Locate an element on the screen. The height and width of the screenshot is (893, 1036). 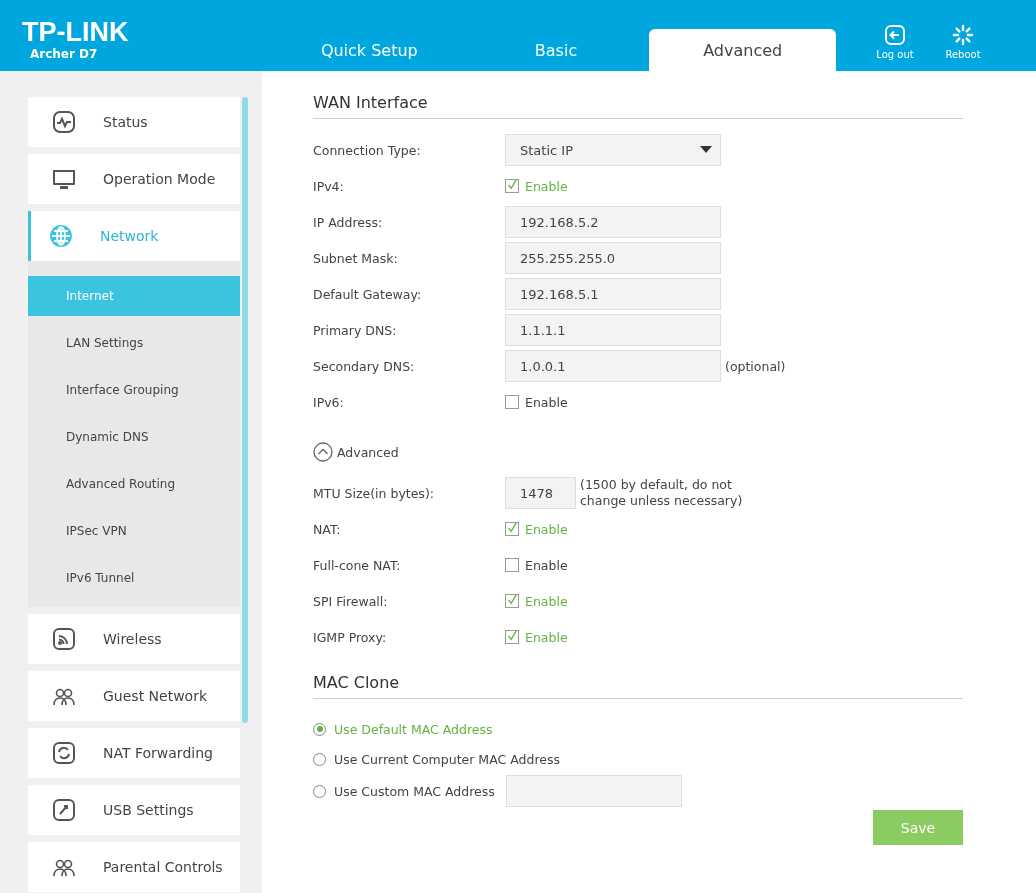
sidebar-item: Wireless is located at coordinates (134, 639).